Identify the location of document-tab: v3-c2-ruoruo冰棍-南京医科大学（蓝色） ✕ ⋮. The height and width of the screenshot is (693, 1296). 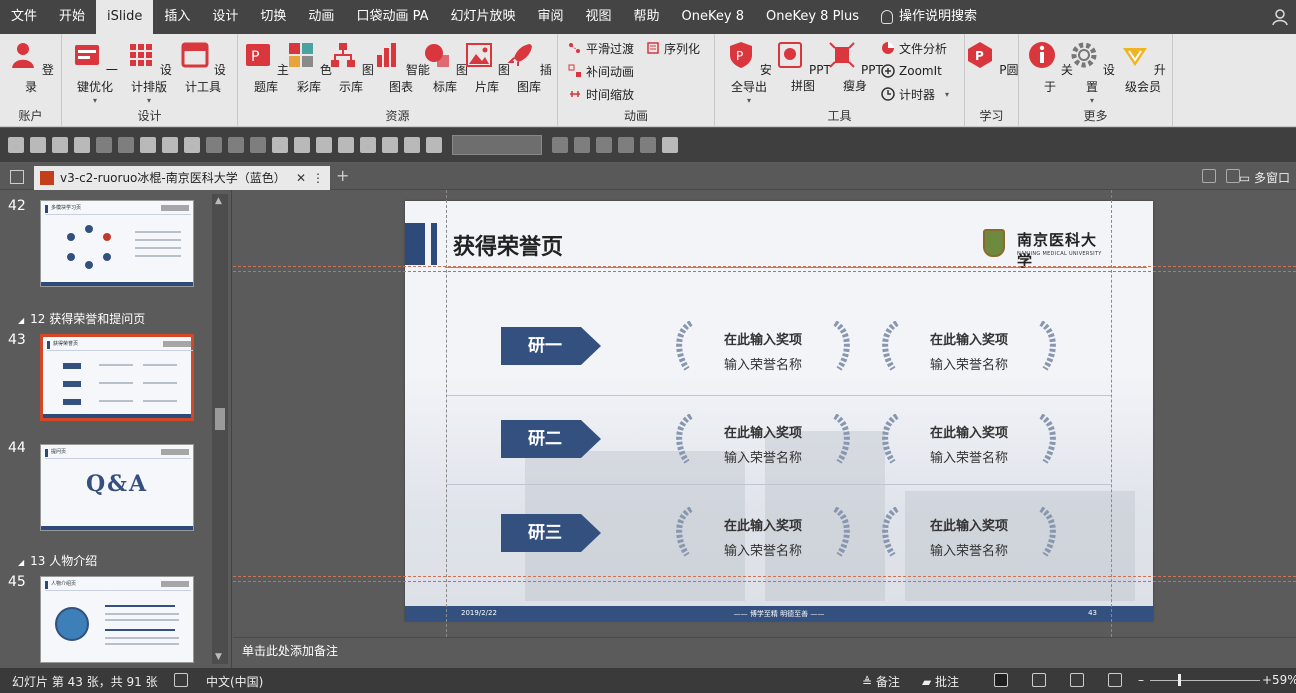
(182, 178).